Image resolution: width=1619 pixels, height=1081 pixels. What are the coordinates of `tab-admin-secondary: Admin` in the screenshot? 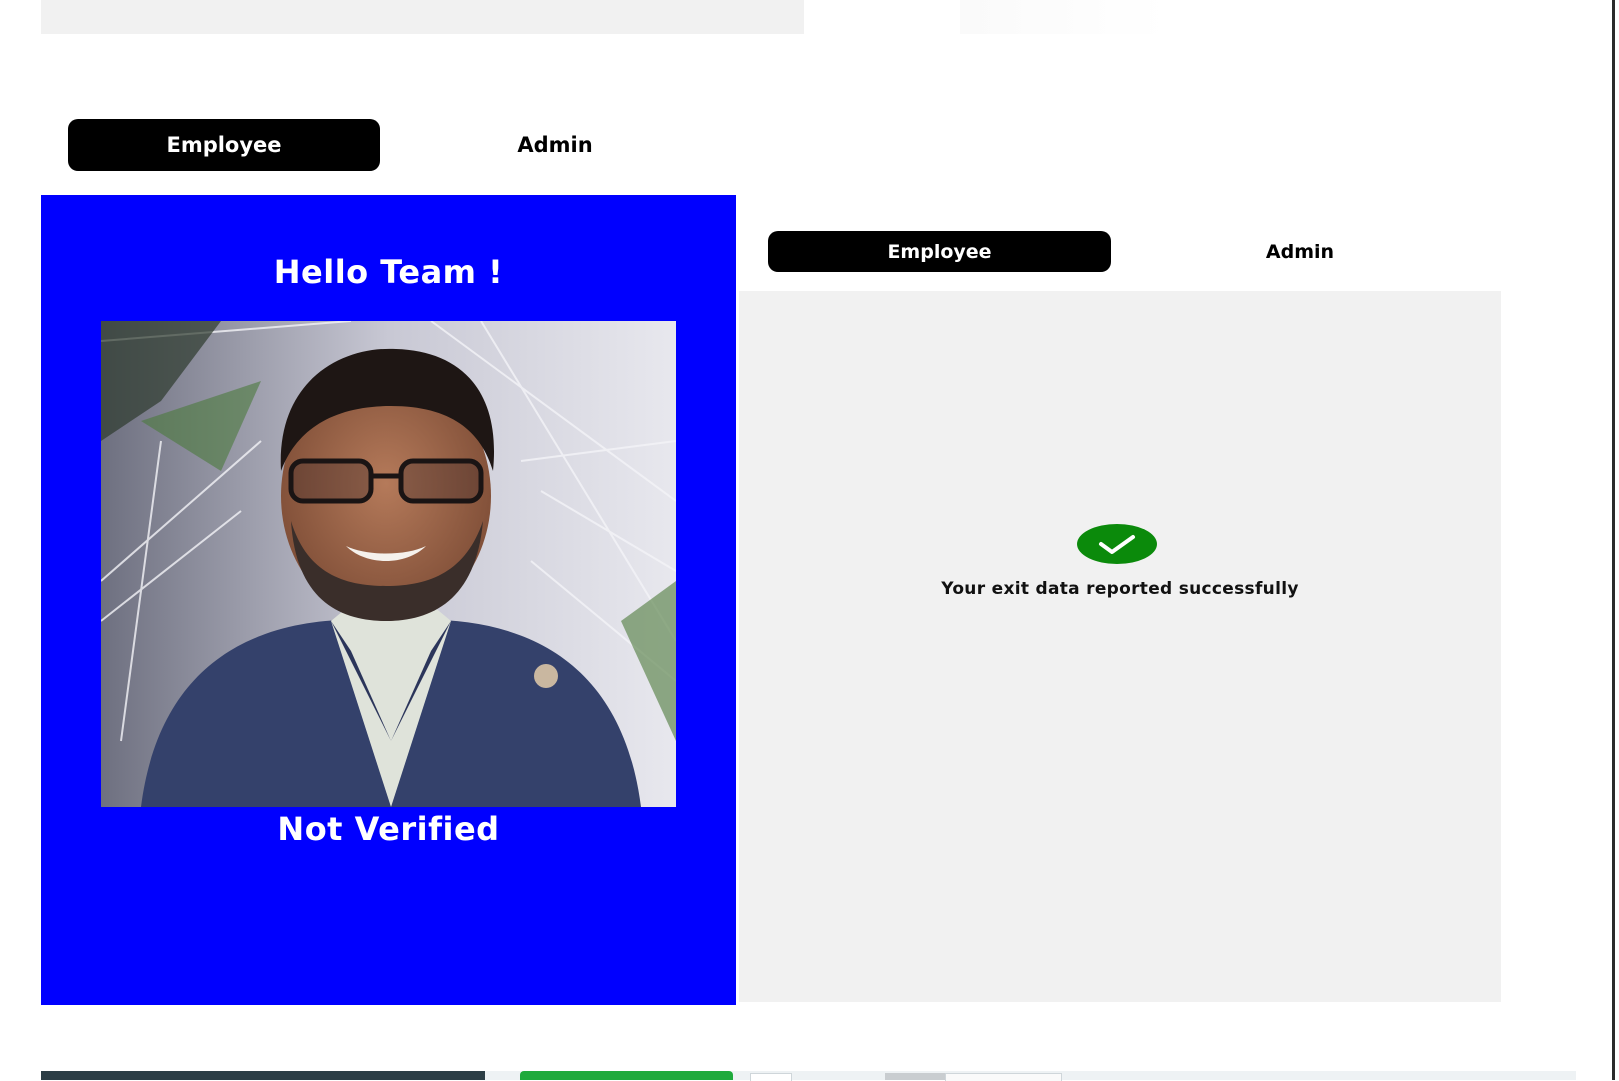 It's located at (1300, 251).